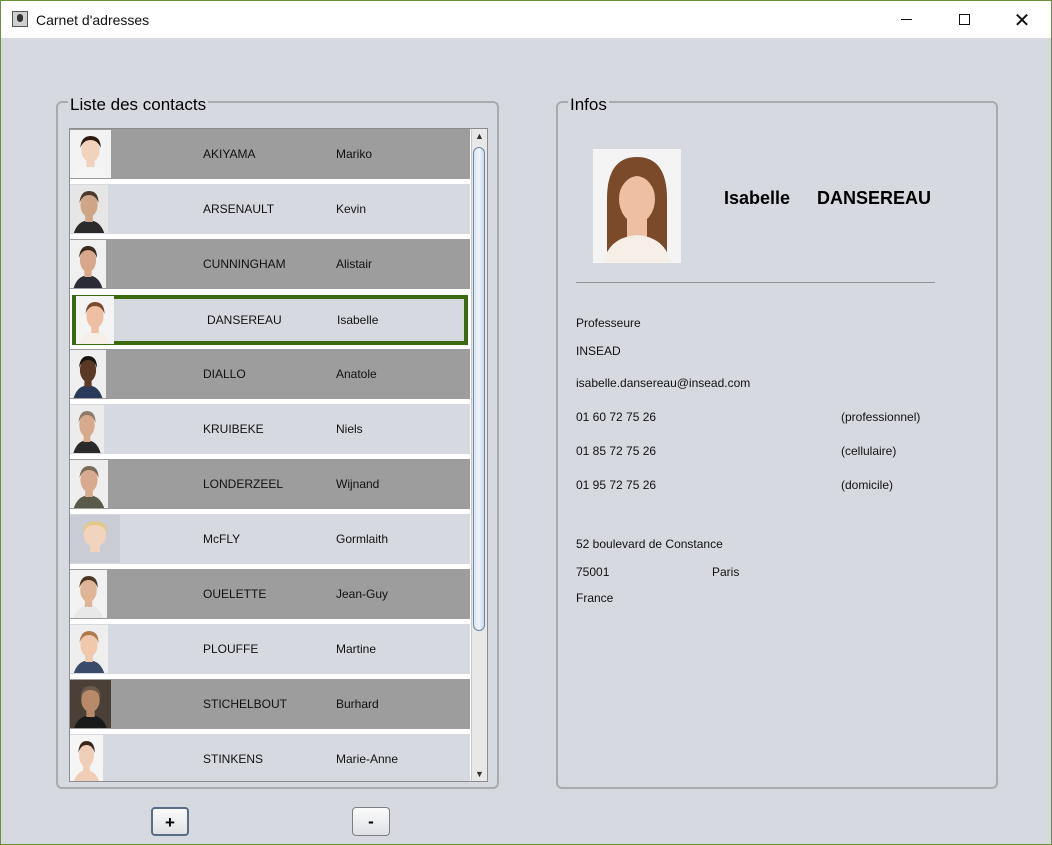  I want to click on maximize-button, so click(964, 19).